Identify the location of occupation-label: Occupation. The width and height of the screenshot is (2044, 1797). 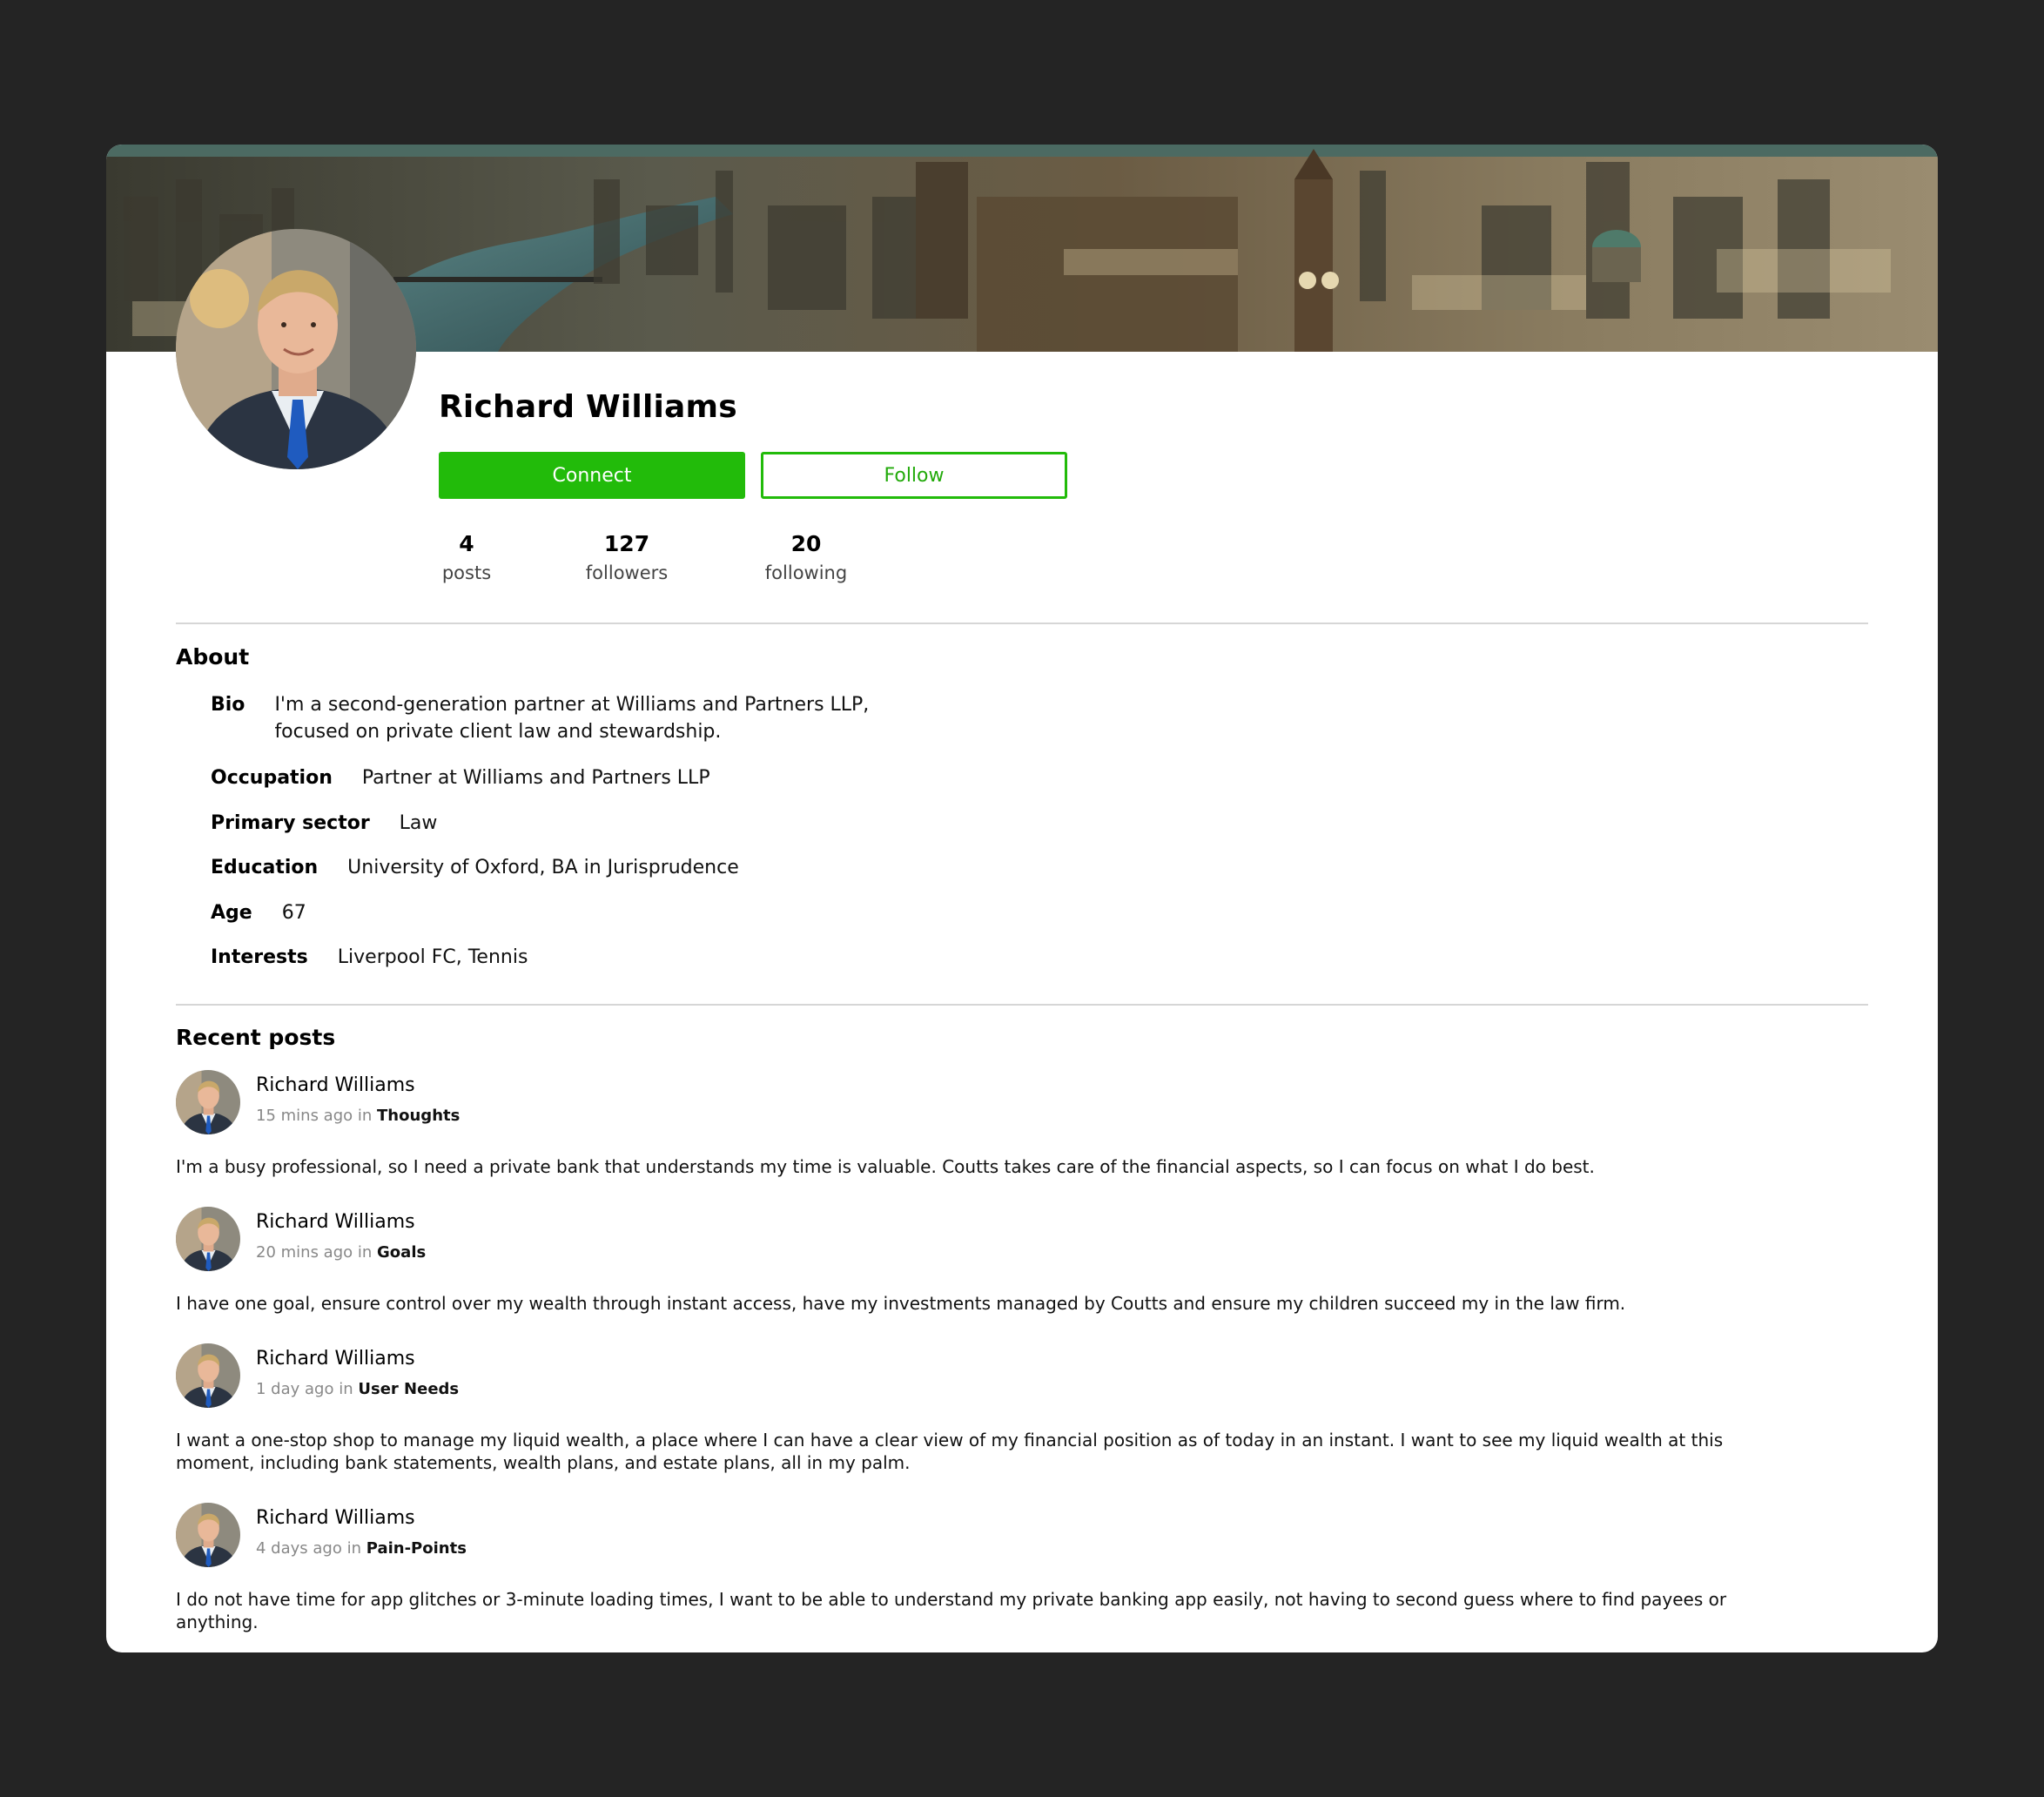
(272, 778).